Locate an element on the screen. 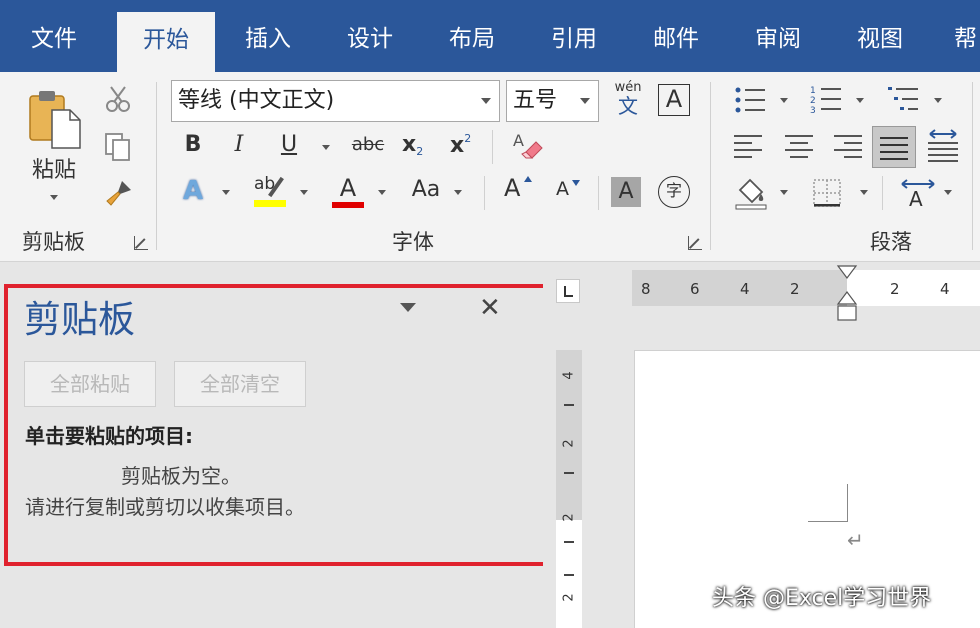  underline-dropdown-icon is located at coordinates (326, 147).